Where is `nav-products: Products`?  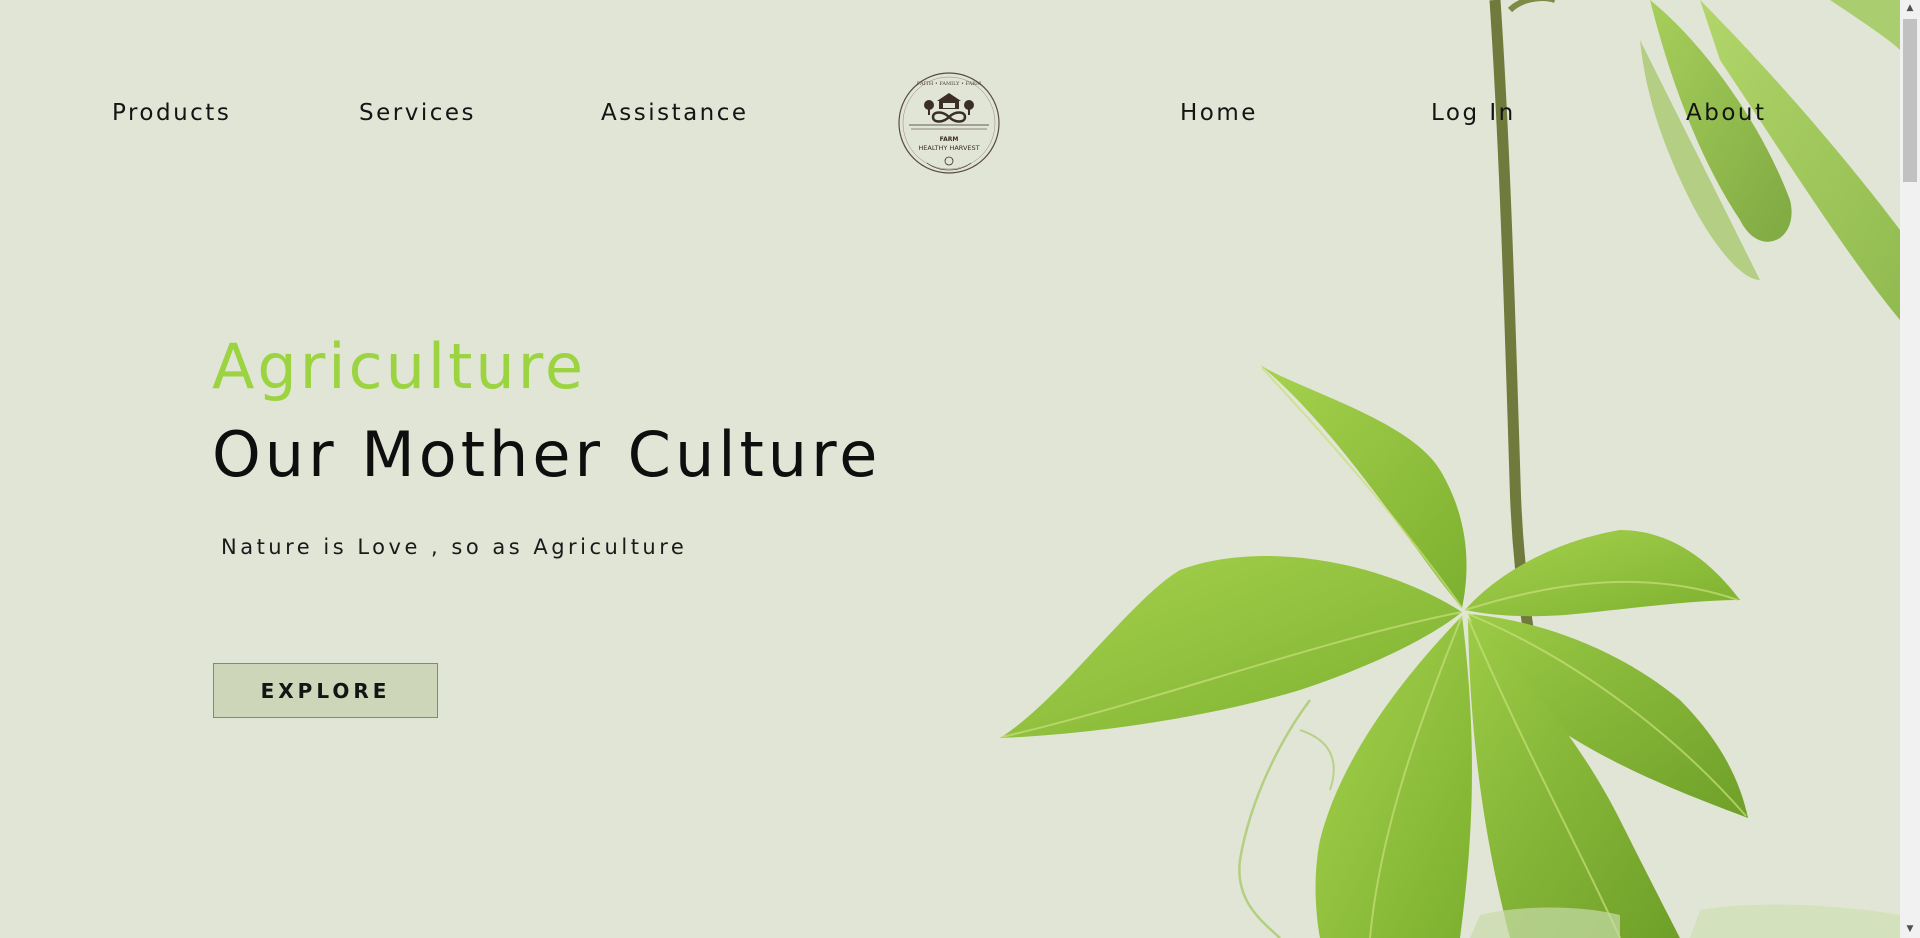 nav-products: Products is located at coordinates (171, 113).